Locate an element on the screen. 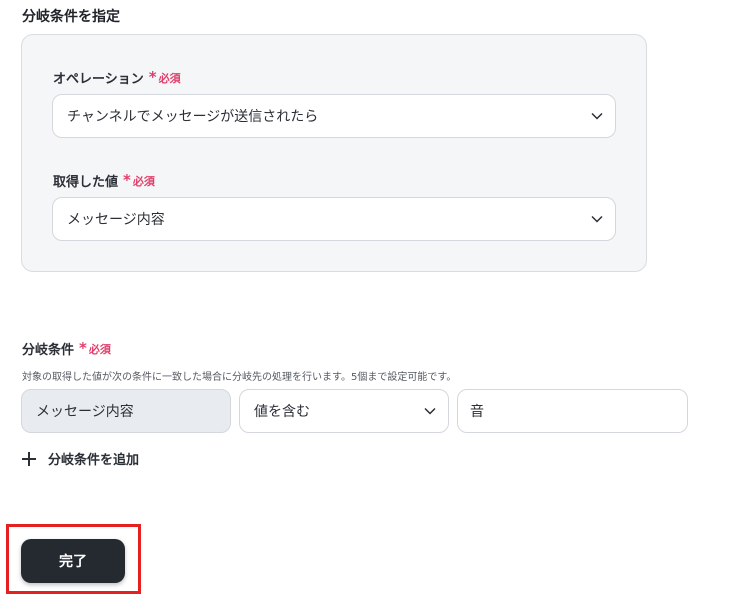 The image size is (751, 597). acquired-value-select: メッセージ内容 is located at coordinates (334, 219).